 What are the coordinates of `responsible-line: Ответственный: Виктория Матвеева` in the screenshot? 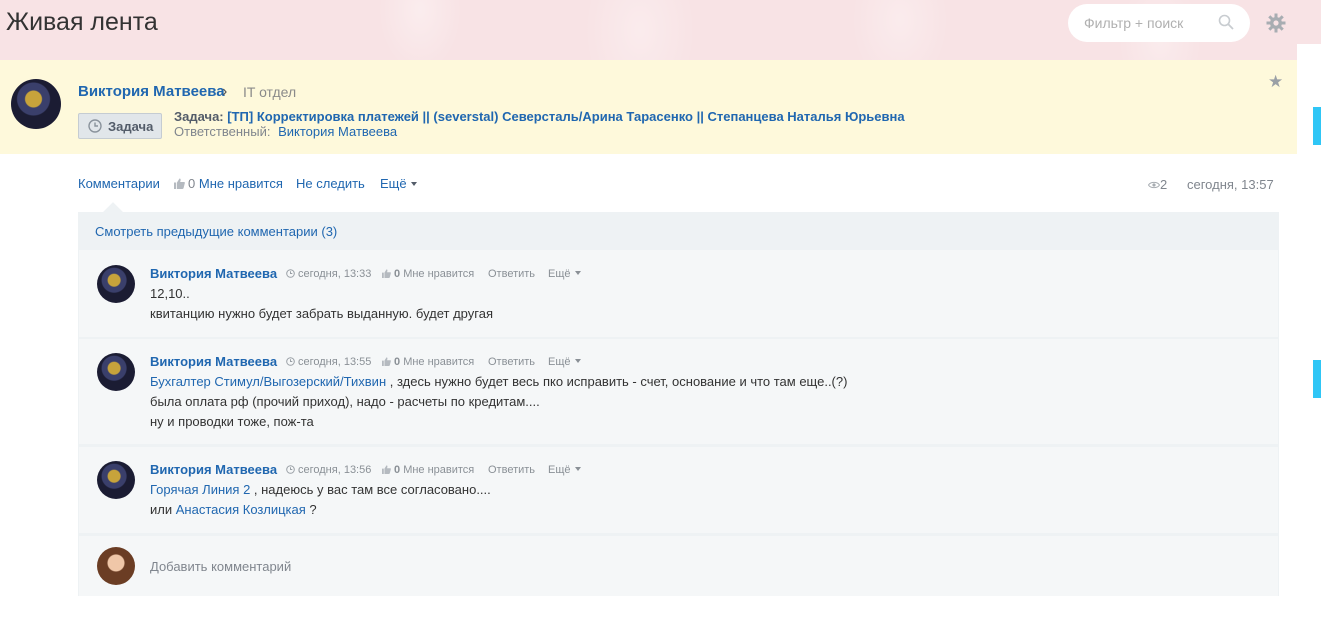 It's located at (285, 131).